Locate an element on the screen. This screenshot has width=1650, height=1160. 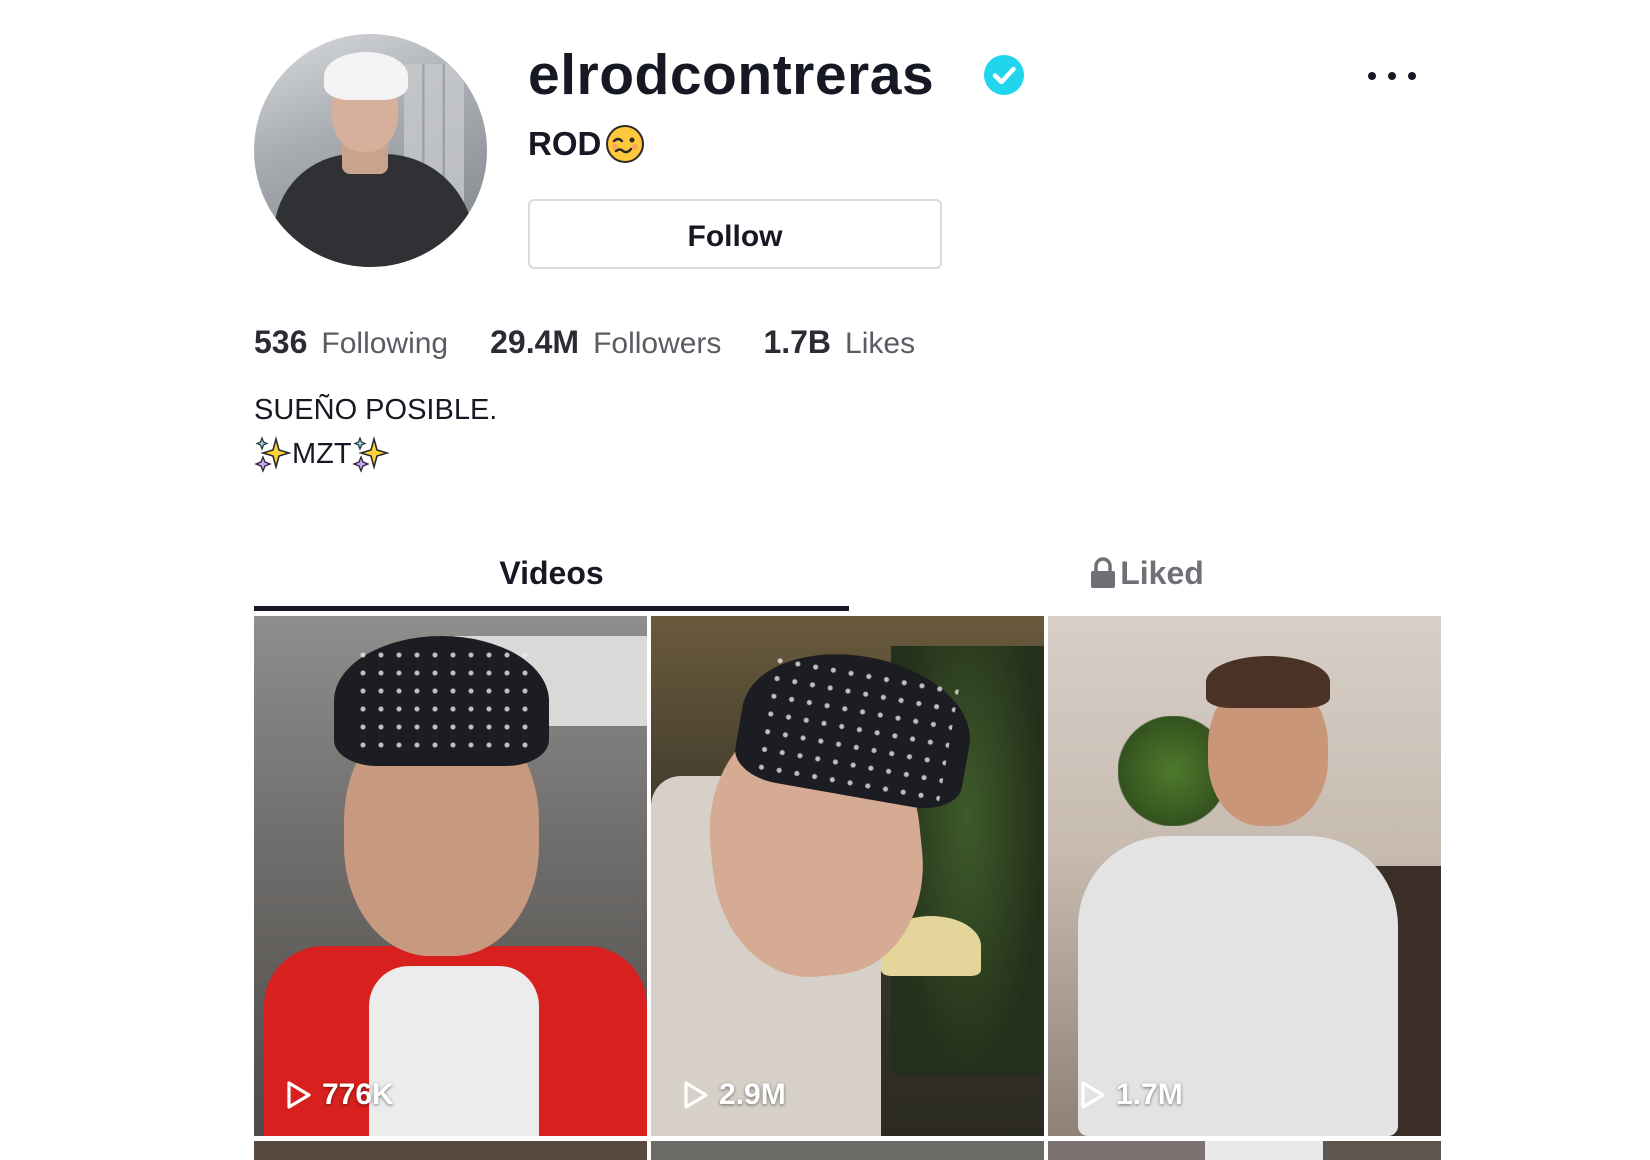
follow-button: Follow is located at coordinates (735, 234).